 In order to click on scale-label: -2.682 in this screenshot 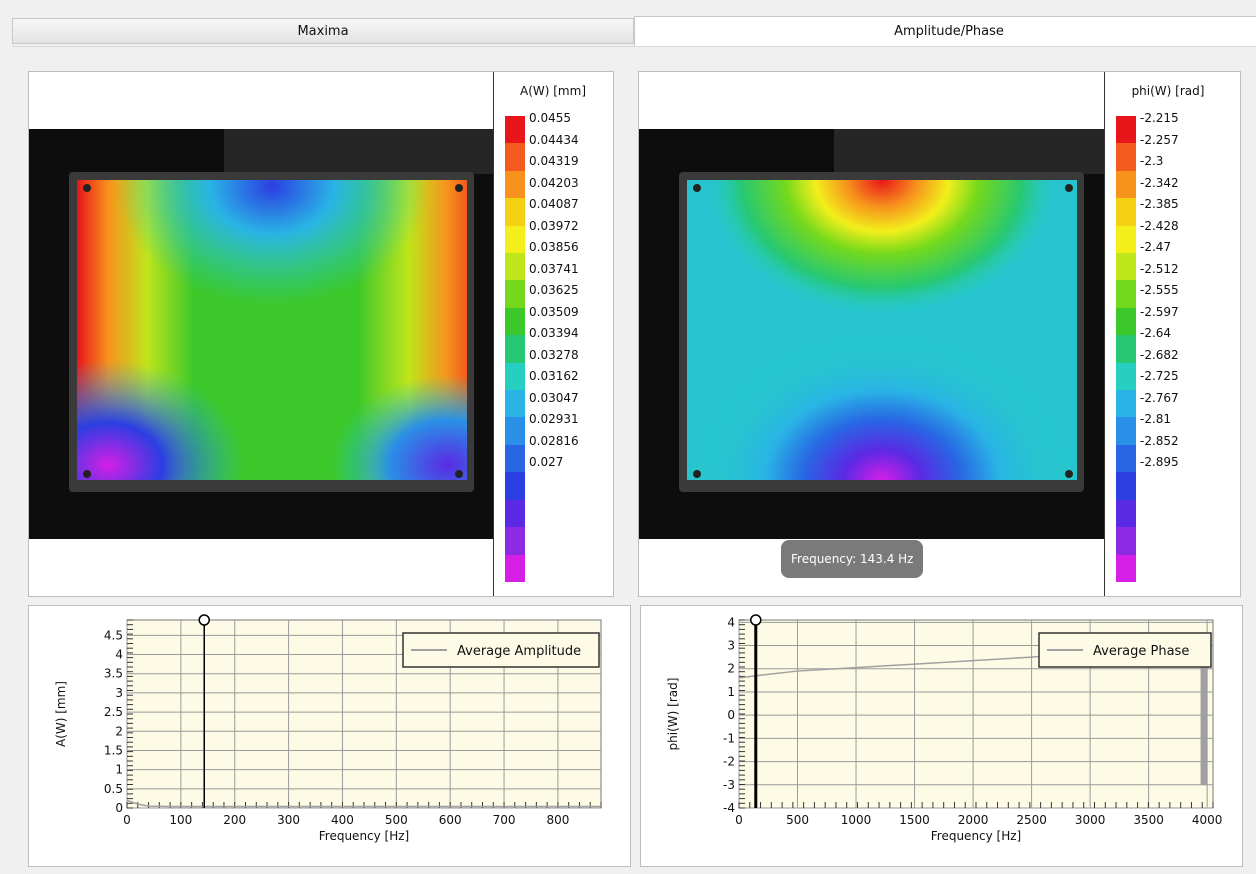, I will do `click(1159, 354)`.